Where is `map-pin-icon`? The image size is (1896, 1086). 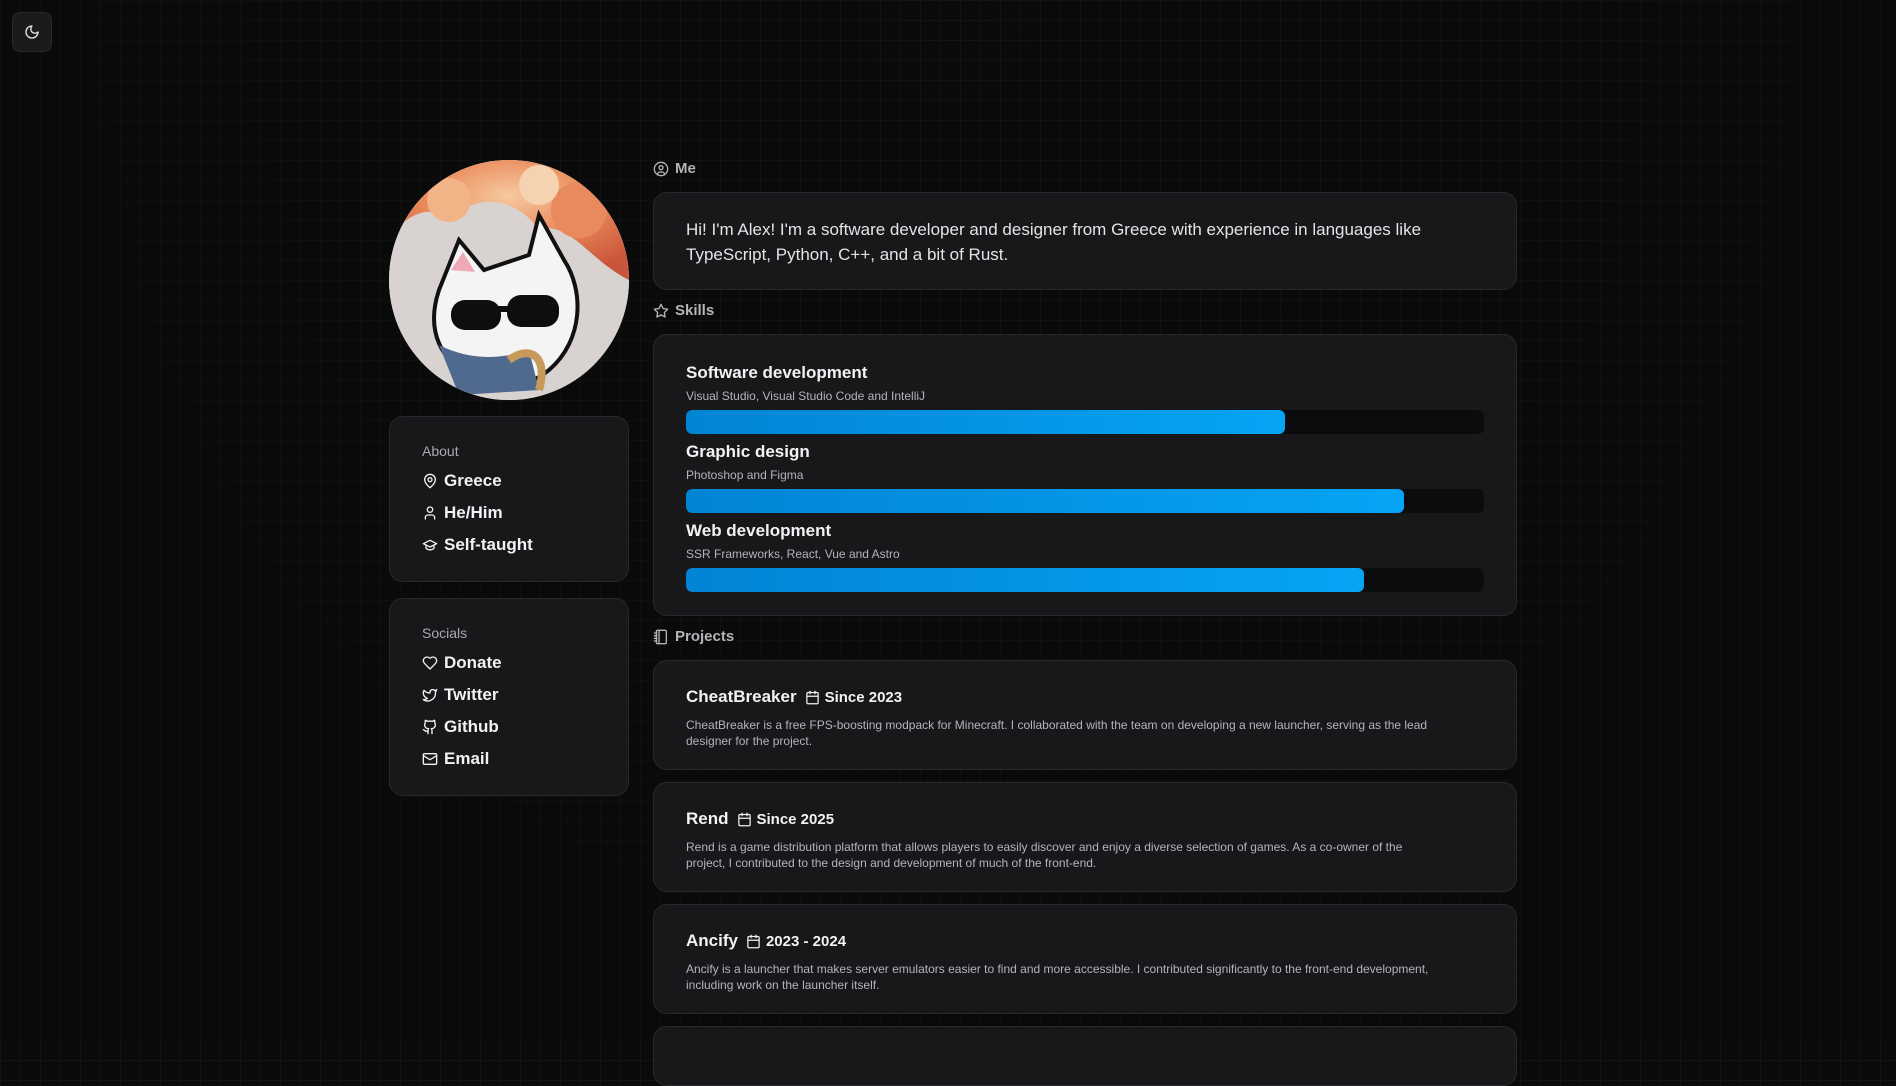 map-pin-icon is located at coordinates (430, 481).